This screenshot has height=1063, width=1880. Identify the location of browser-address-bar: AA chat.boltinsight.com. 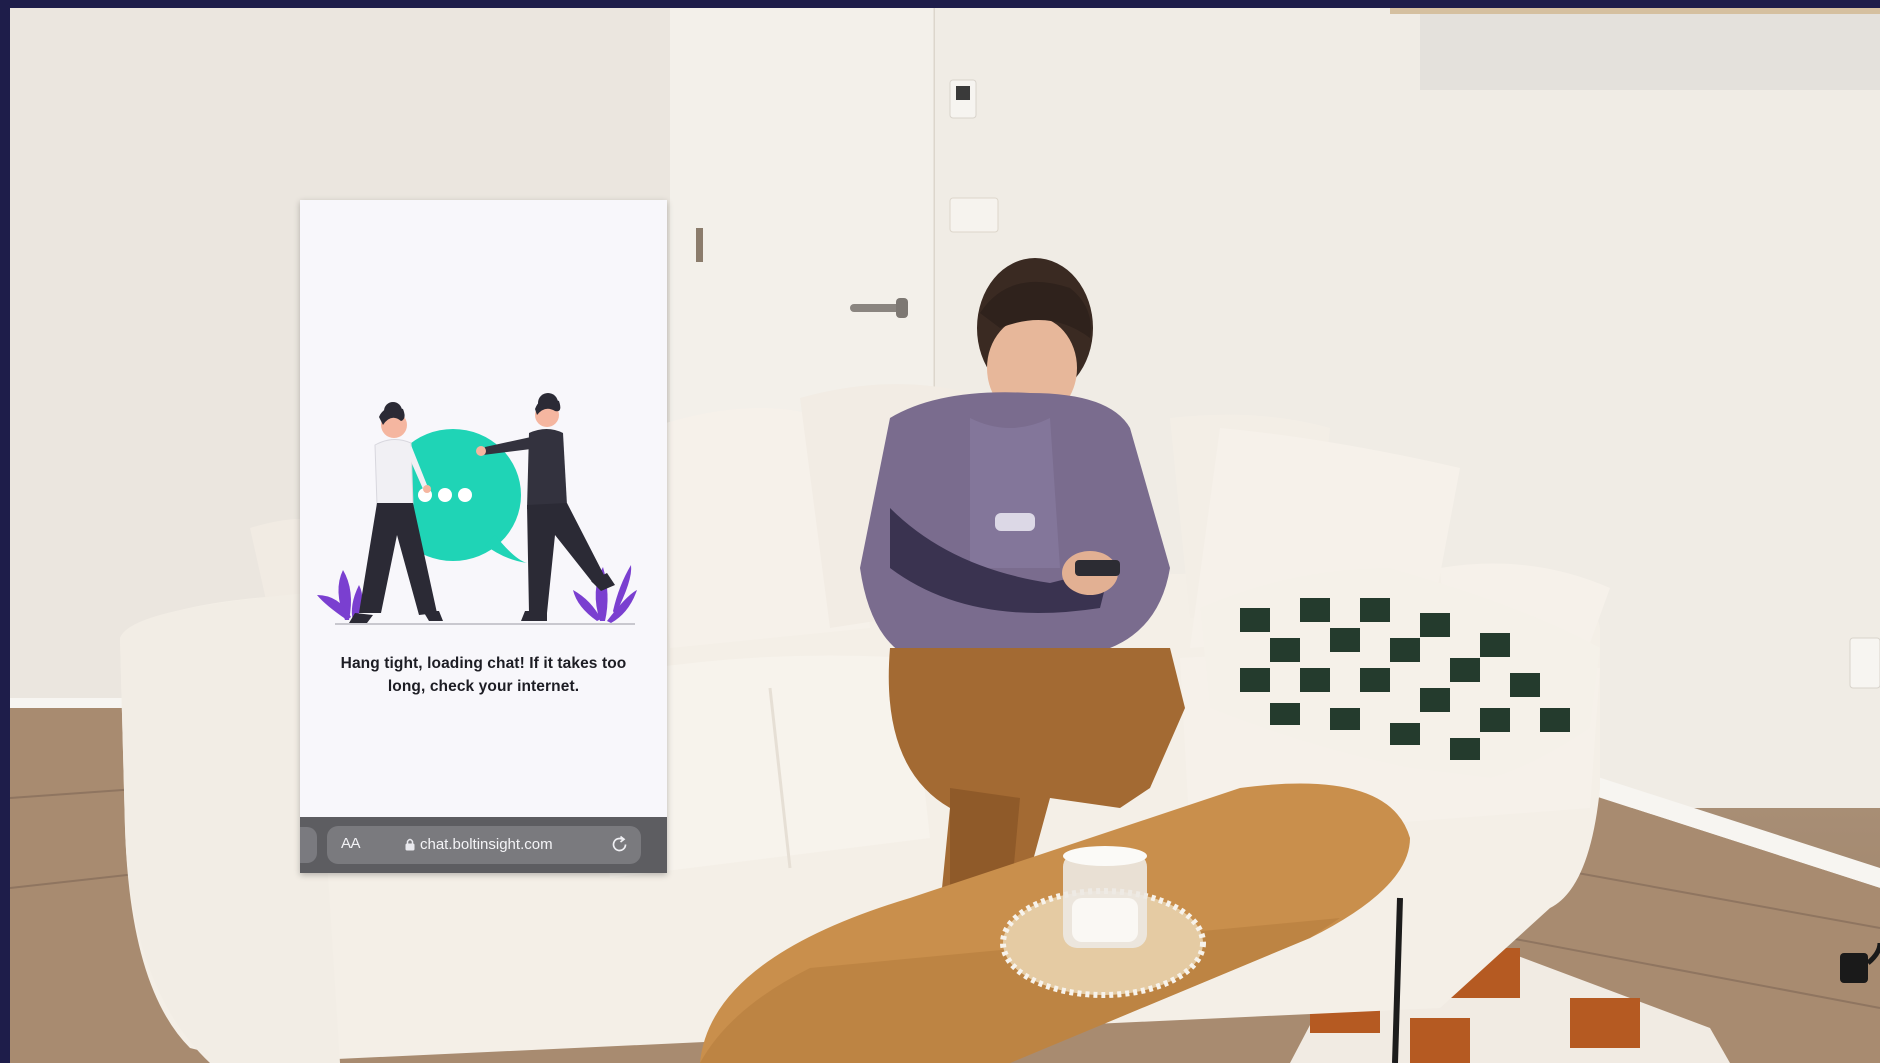
(483, 845).